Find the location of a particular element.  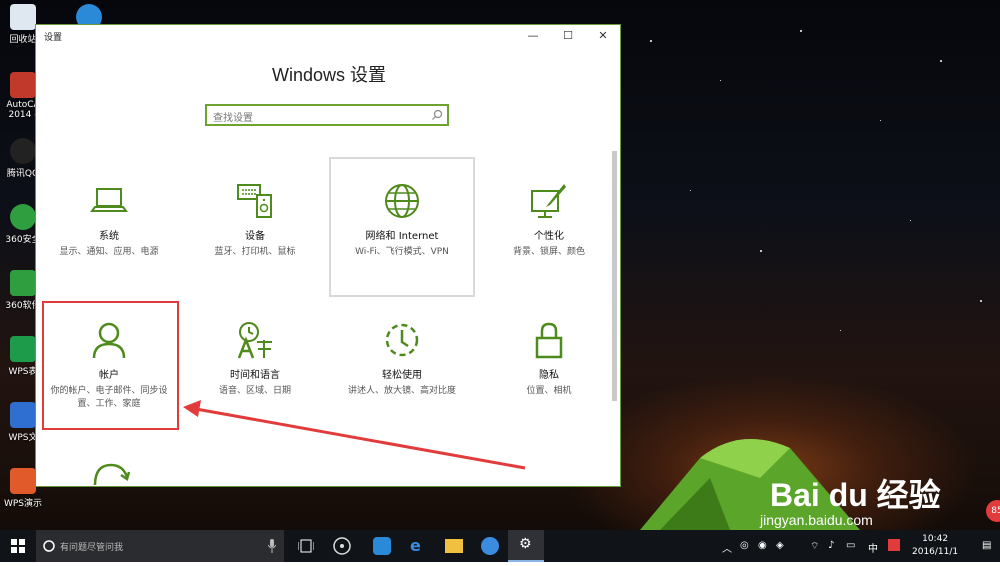

browser-icon is located at coordinates (382, 546).